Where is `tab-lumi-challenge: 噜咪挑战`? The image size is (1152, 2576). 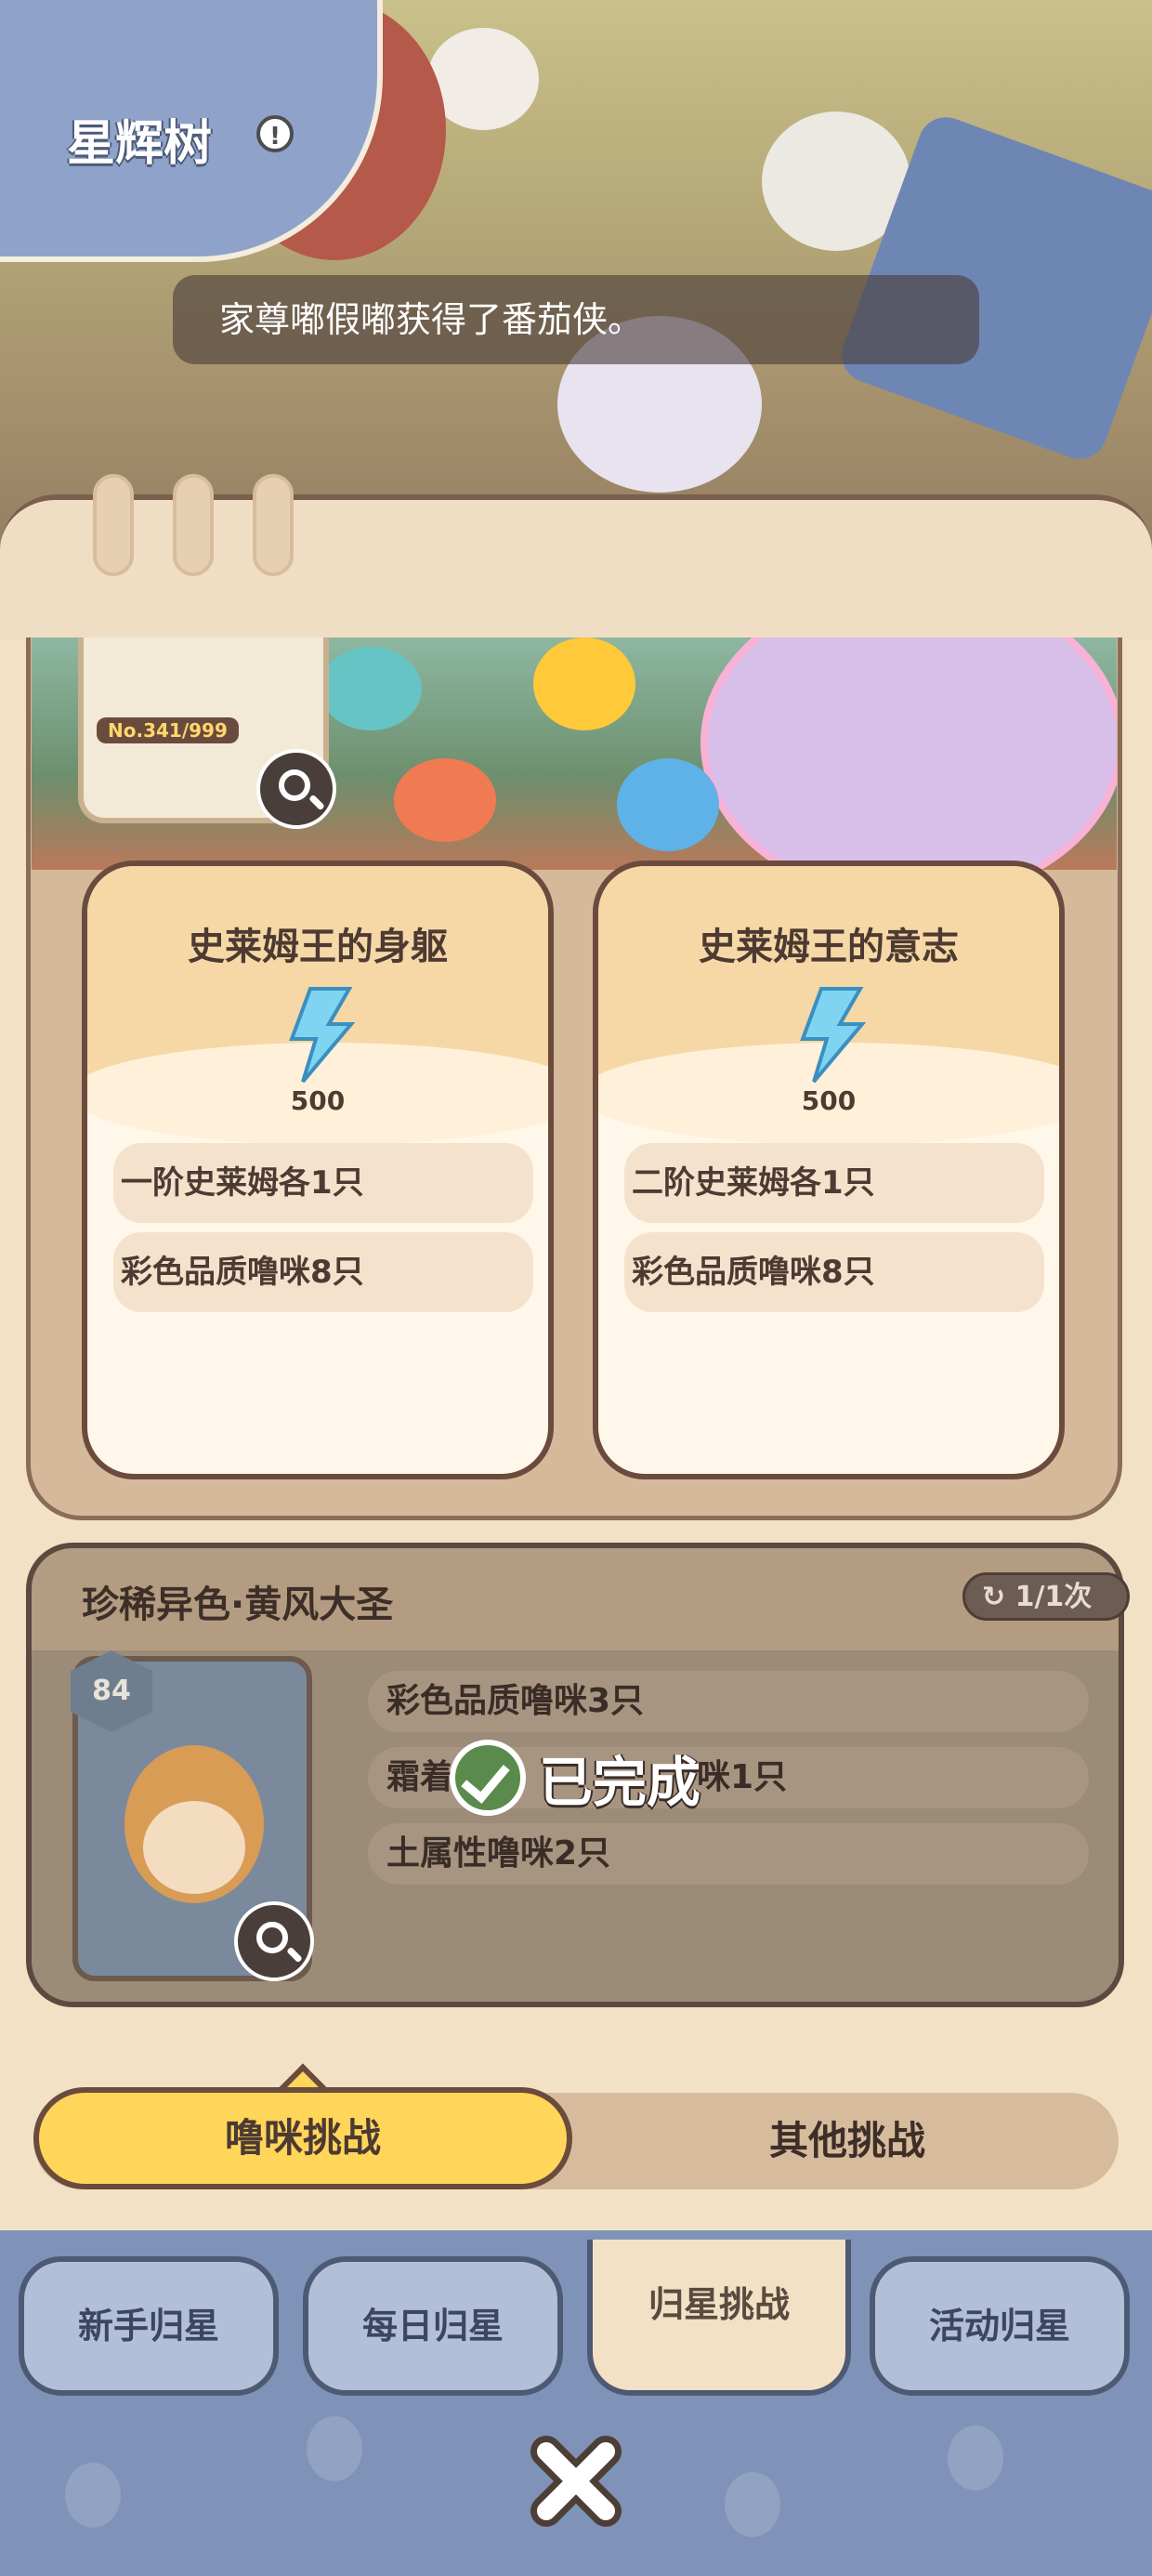 tab-lumi-challenge: 噜咪挑战 is located at coordinates (302, 2138).